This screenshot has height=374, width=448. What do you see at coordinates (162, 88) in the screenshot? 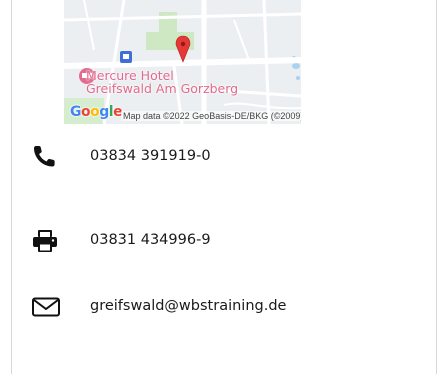
I see `poi-name-line2: Greifswald Am Gorzberg` at bounding box center [162, 88].